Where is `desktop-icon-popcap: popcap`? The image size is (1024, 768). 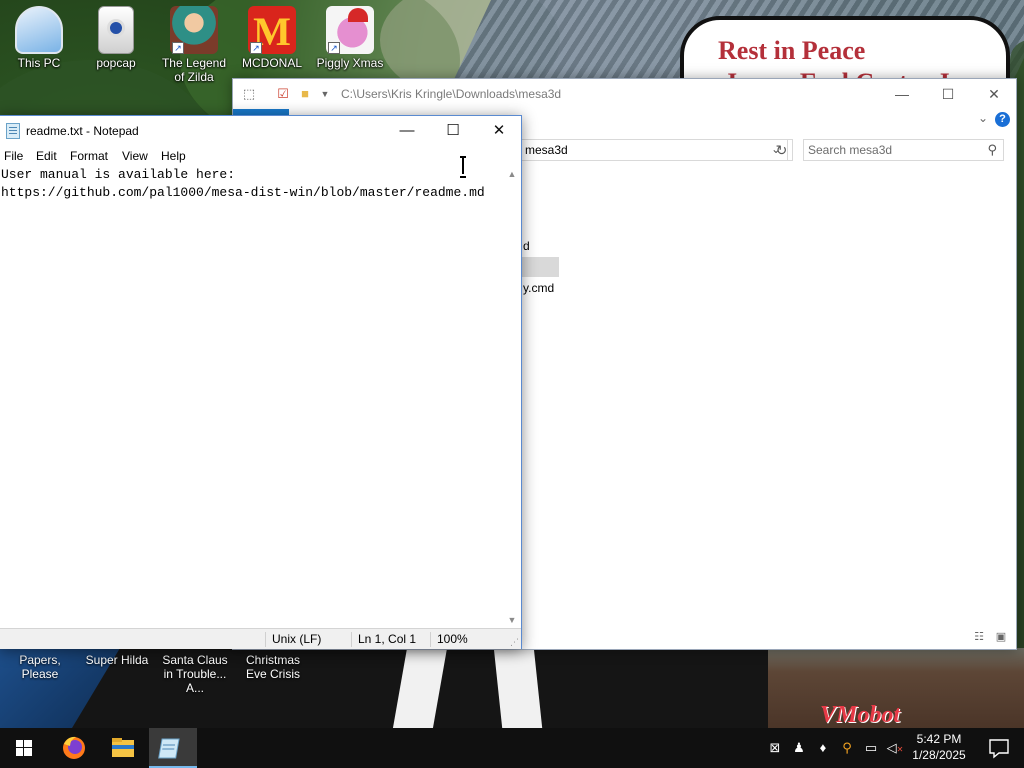 desktop-icon-popcap: popcap is located at coordinates (116, 36).